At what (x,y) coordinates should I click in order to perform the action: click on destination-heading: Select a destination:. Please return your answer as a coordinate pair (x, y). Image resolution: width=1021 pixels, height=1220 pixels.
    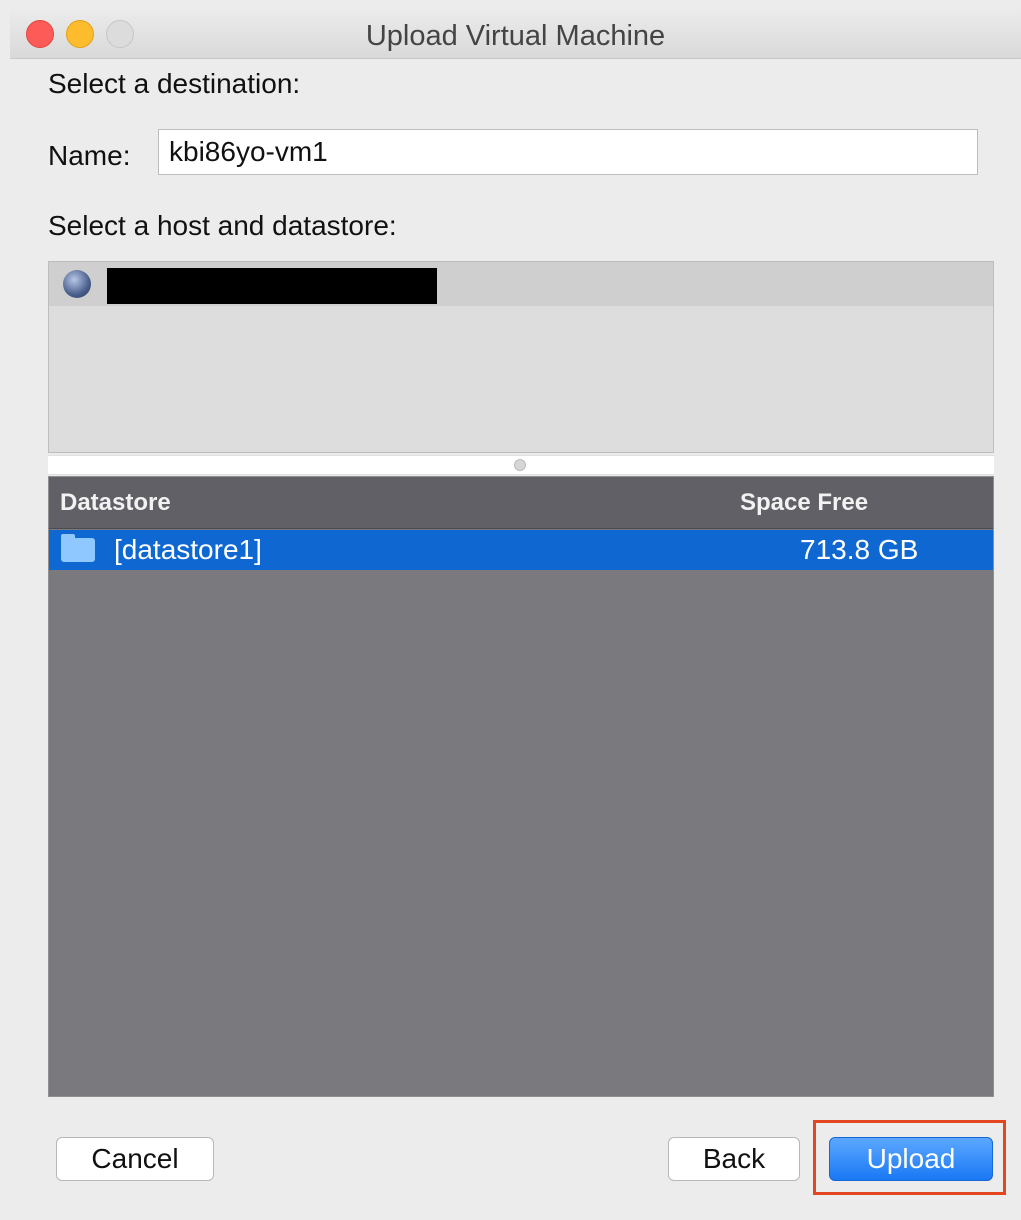
    Looking at the image, I should click on (174, 83).